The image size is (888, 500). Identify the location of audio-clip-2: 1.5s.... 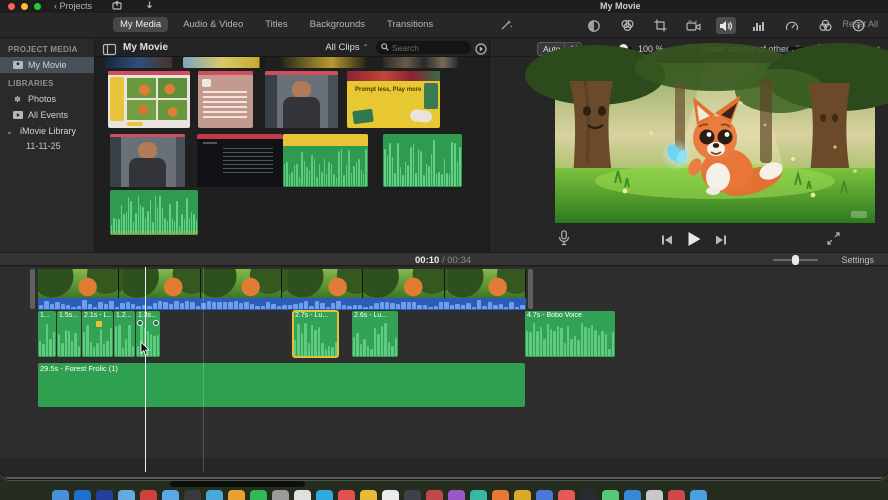
(69, 334).